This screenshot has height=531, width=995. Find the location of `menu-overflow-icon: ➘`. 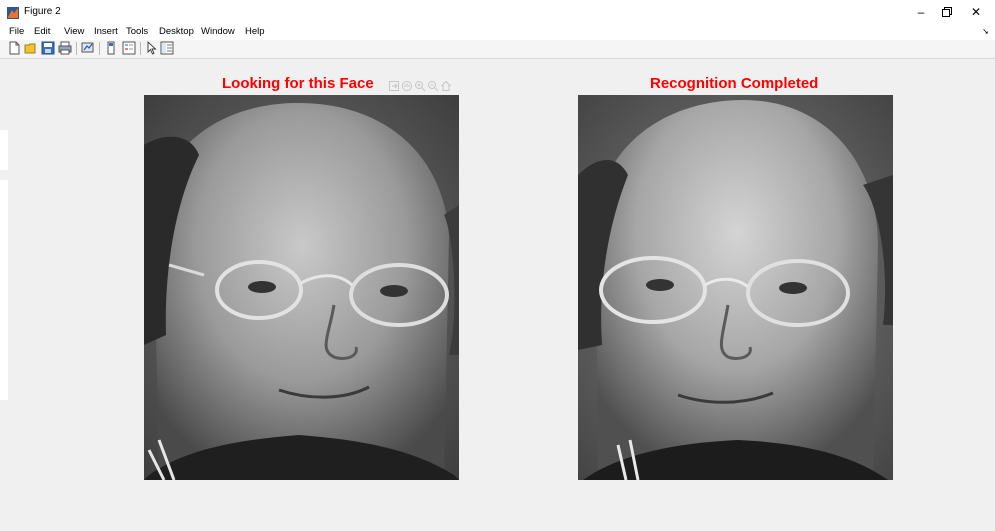

menu-overflow-icon: ➘ is located at coordinates (985, 31).